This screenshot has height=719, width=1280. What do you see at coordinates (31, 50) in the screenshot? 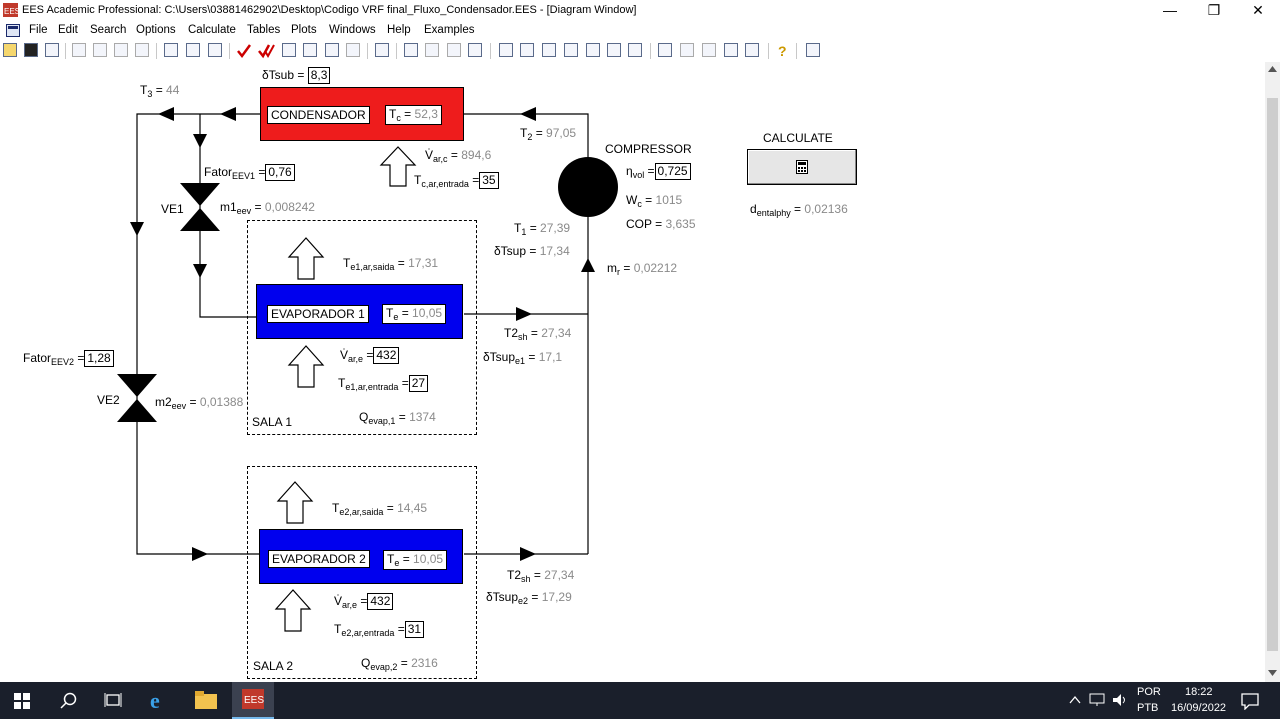
I see `save-icon` at bounding box center [31, 50].